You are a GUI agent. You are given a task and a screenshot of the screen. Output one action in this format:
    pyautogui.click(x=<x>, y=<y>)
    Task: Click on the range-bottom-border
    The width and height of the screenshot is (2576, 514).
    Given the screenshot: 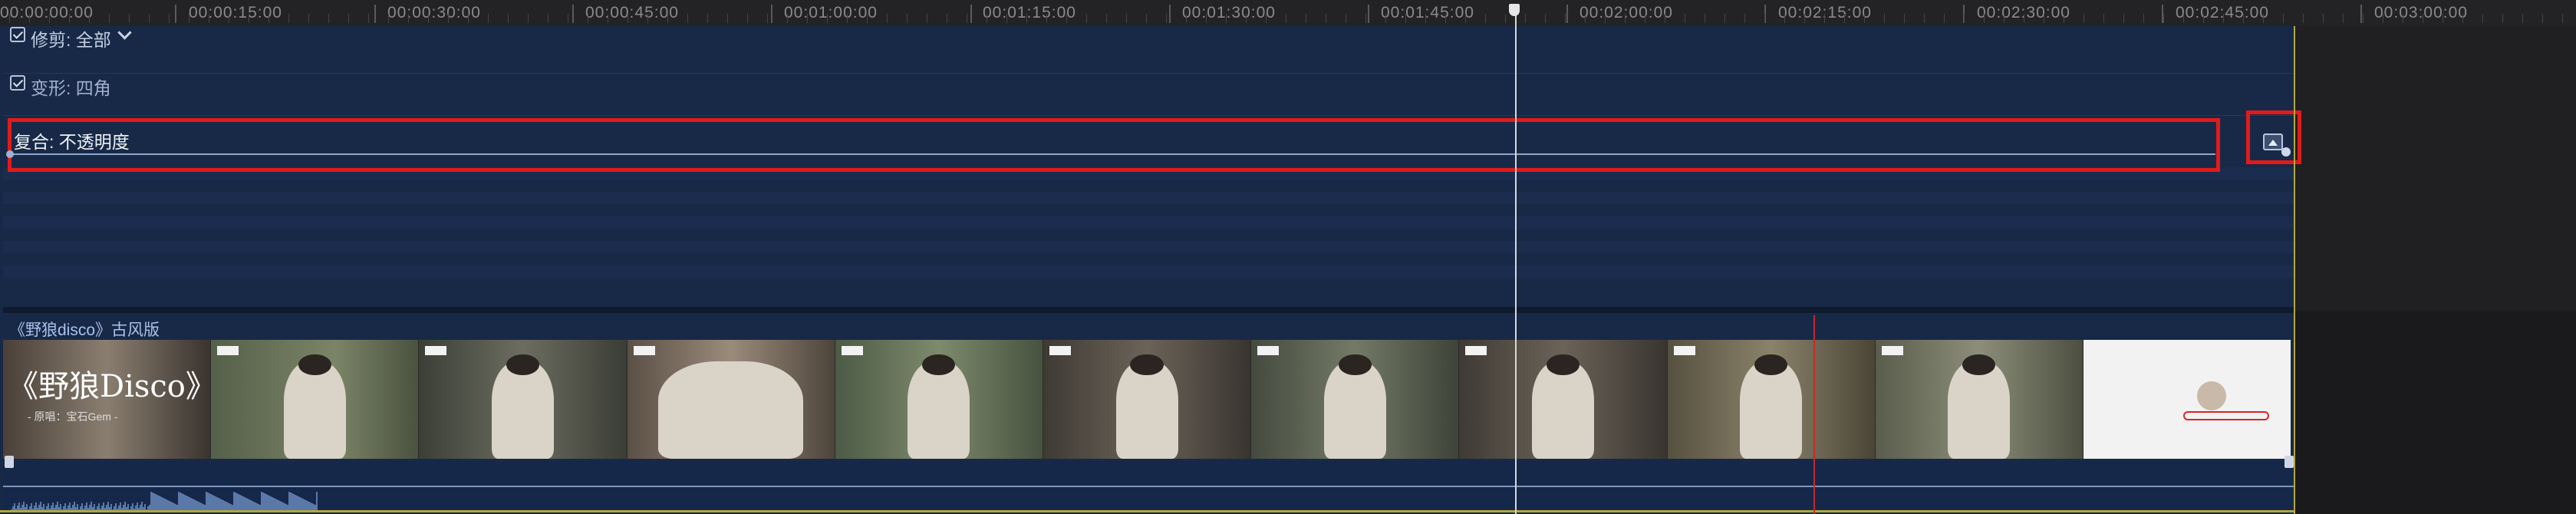 What is the action you would take?
    pyautogui.click(x=1147, y=511)
    